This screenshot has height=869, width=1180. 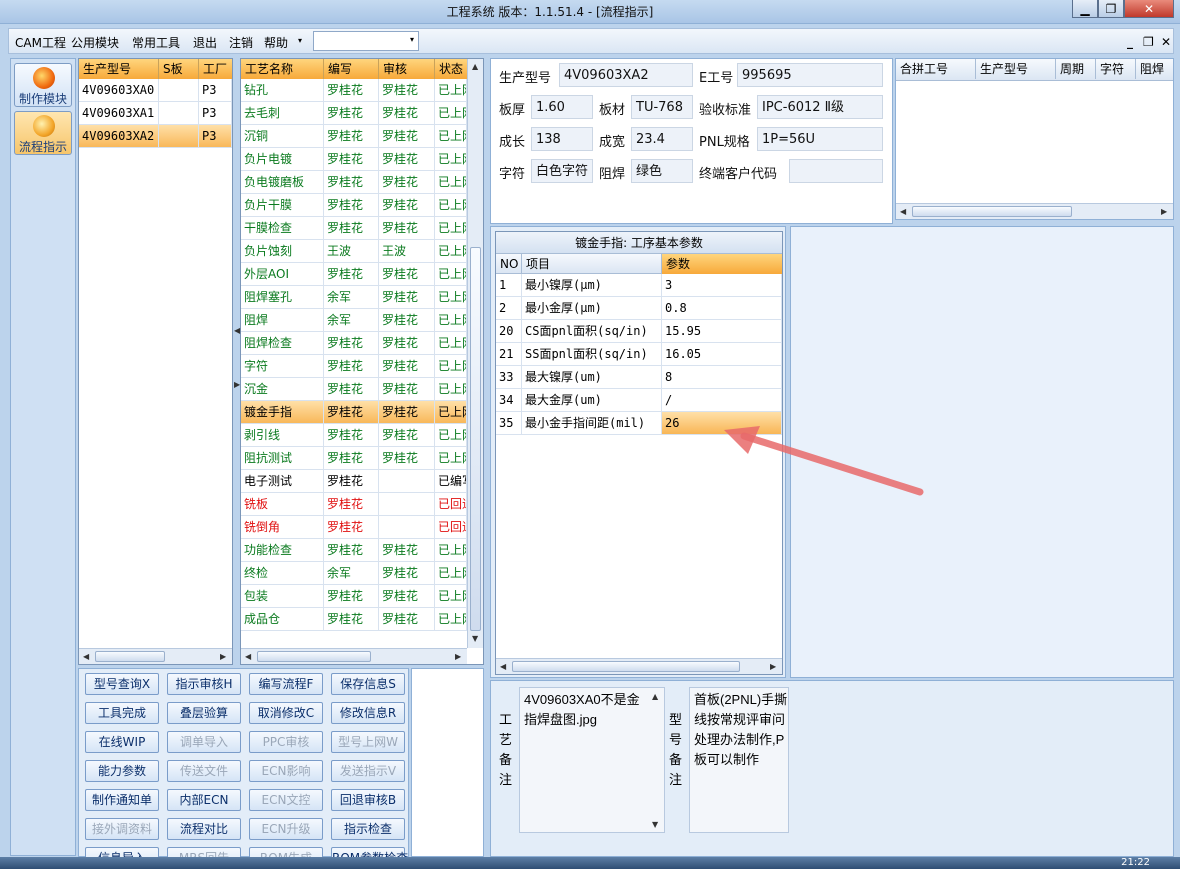 I want to click on models-hscroll: ◀ ▶, so click(x=155, y=656).